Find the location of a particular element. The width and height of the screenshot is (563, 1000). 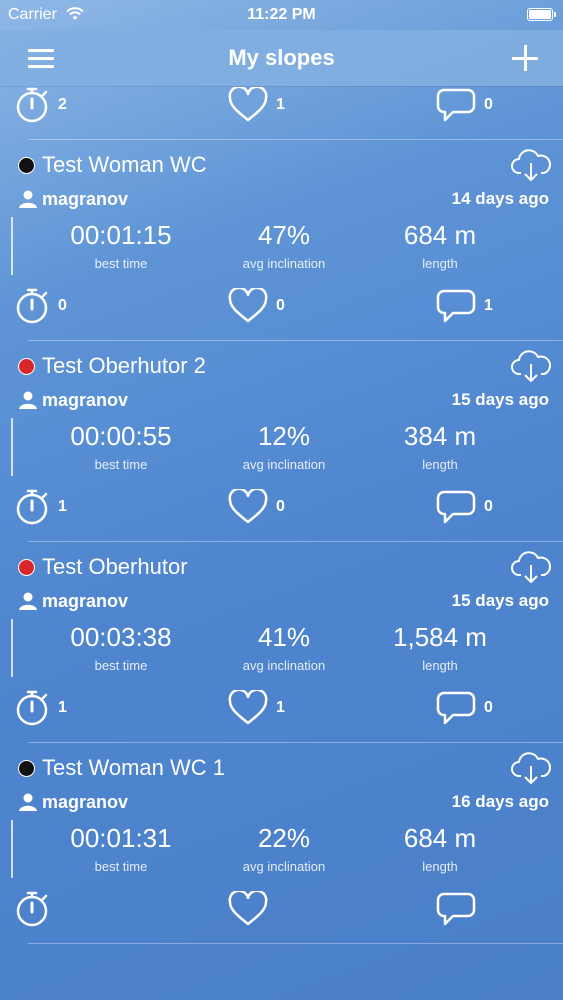

runs-button is located at coordinates (36, 909).